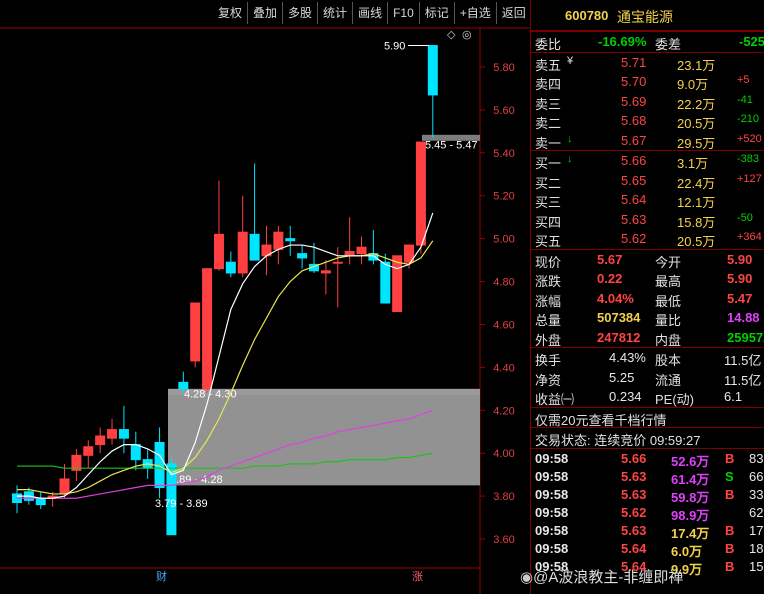 The image size is (764, 594). I want to click on y-tick-label: 4.20, so click(503, 411).